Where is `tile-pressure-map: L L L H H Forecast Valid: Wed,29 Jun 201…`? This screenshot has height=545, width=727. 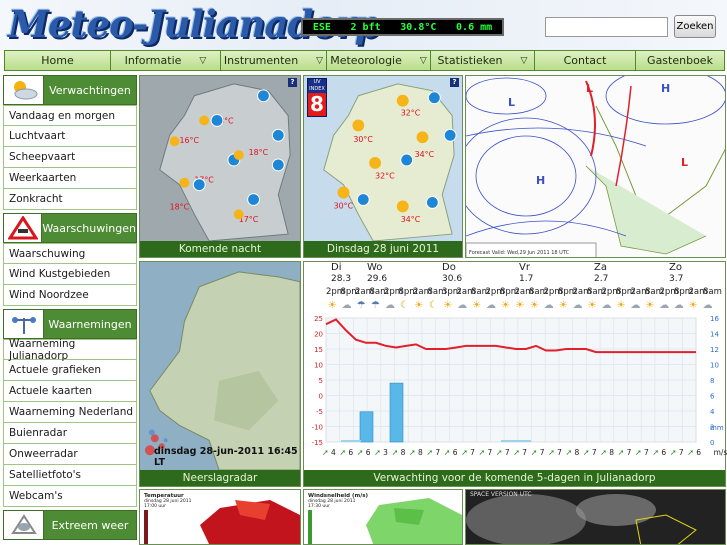 tile-pressure-map: L L L H H Forecast Valid: Wed,29 Jun 201… is located at coordinates (595, 166).